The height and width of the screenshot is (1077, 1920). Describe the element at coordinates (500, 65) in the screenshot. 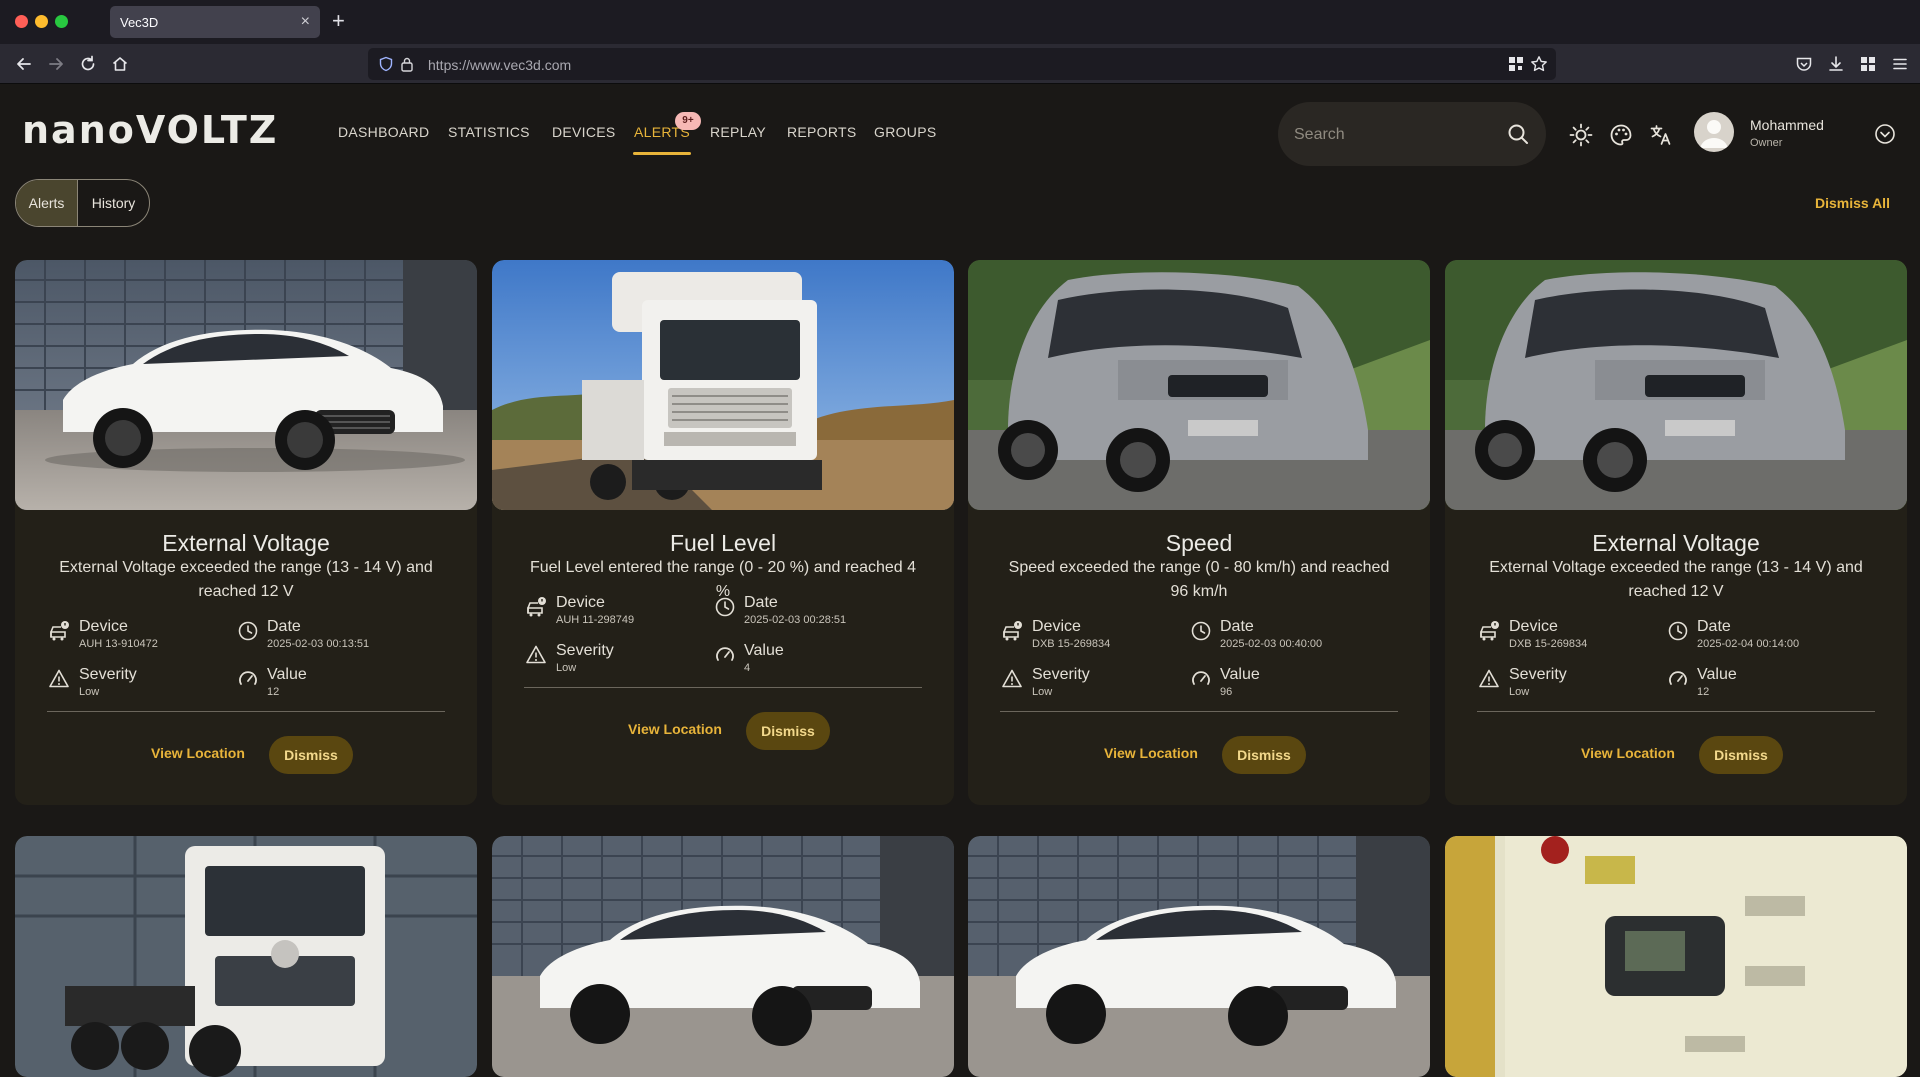

I see `url-text: https://www.vec3d.com` at that location.